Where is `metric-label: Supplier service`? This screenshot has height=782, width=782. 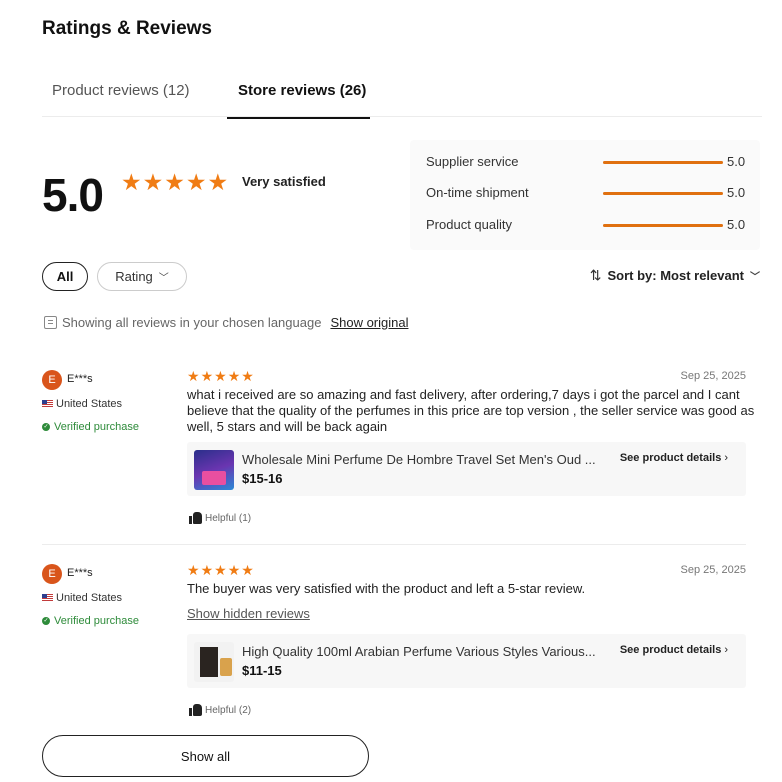 metric-label: Supplier service is located at coordinates (472, 161).